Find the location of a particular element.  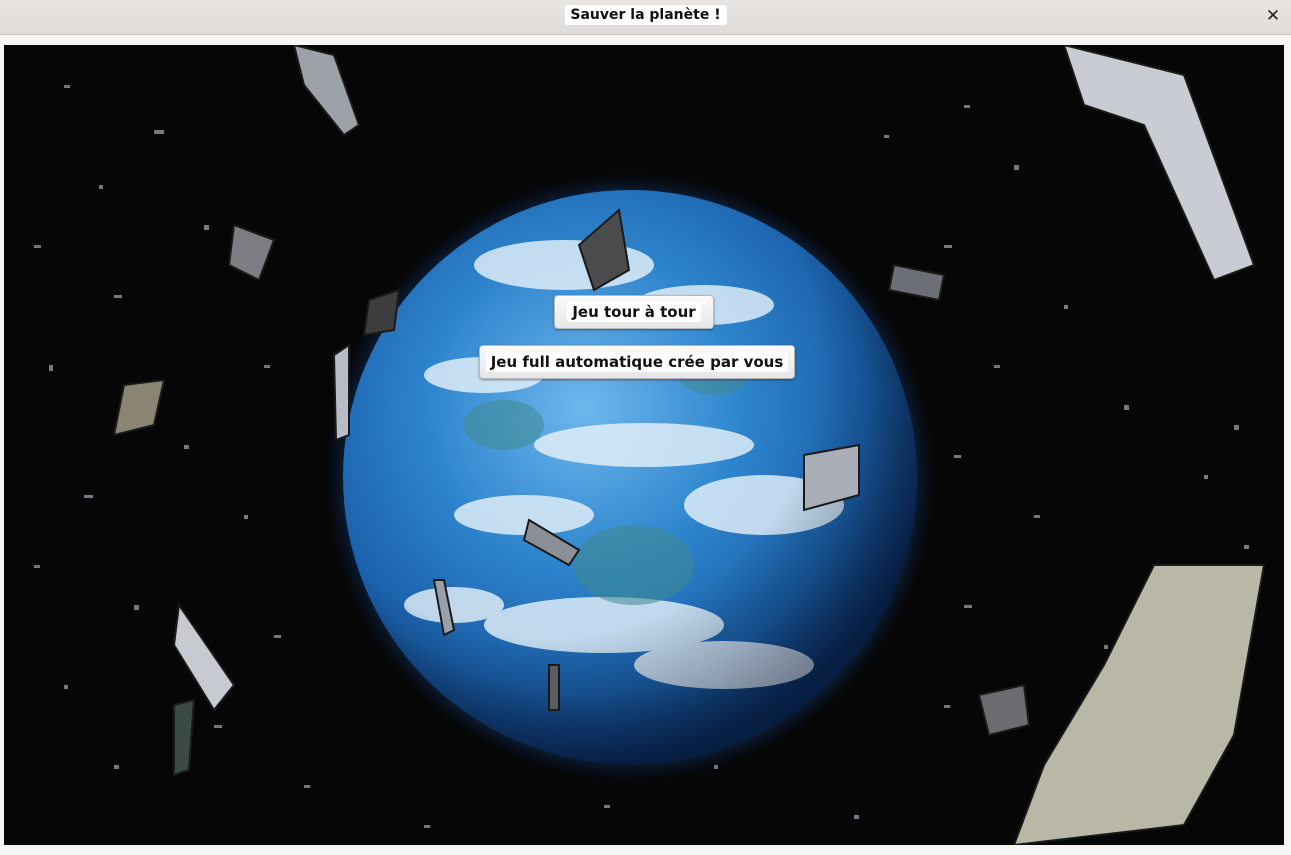

close-icon: ✕ is located at coordinates (1273, 16).